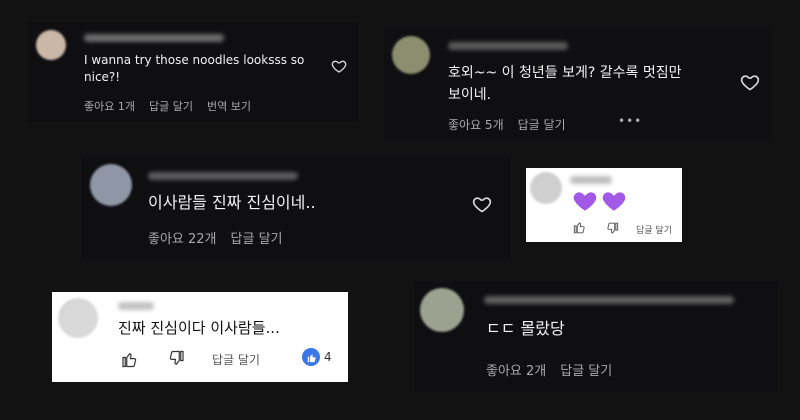  I want to click on comment-card-5: 진짜 진심이다 이사람들... 답글 달기 4, so click(200, 337).